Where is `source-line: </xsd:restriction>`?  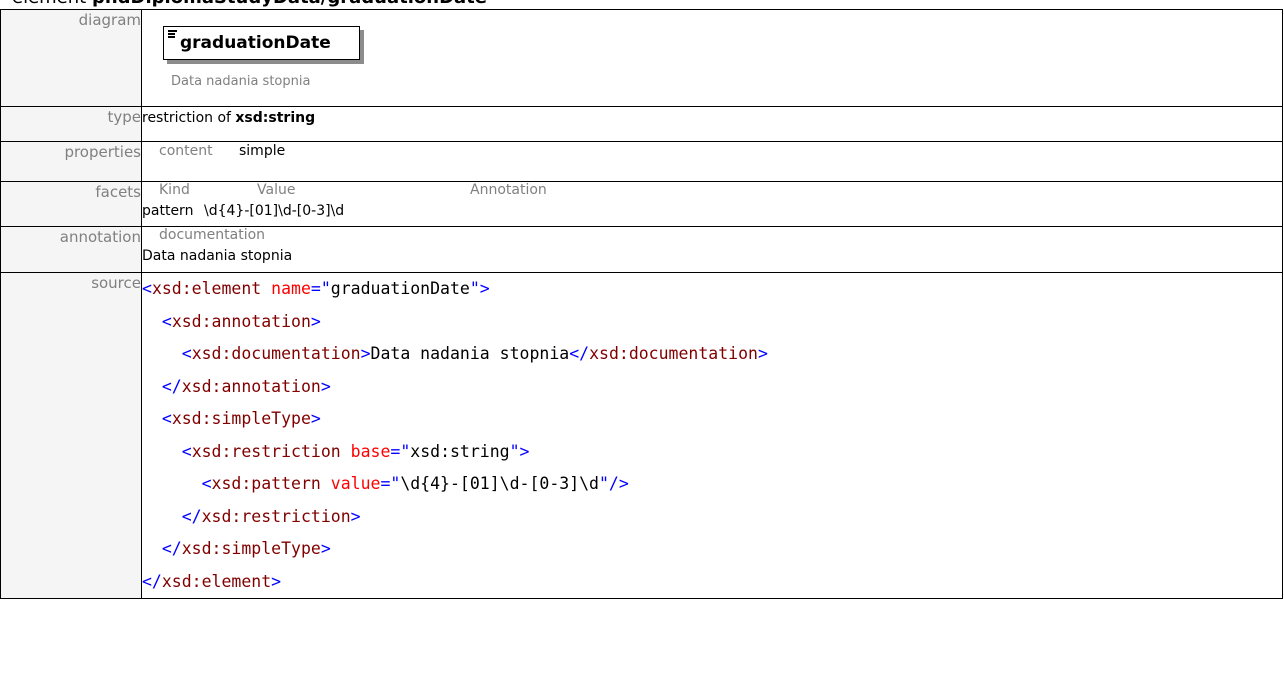
source-line: </xsd:restriction> is located at coordinates (251, 516).